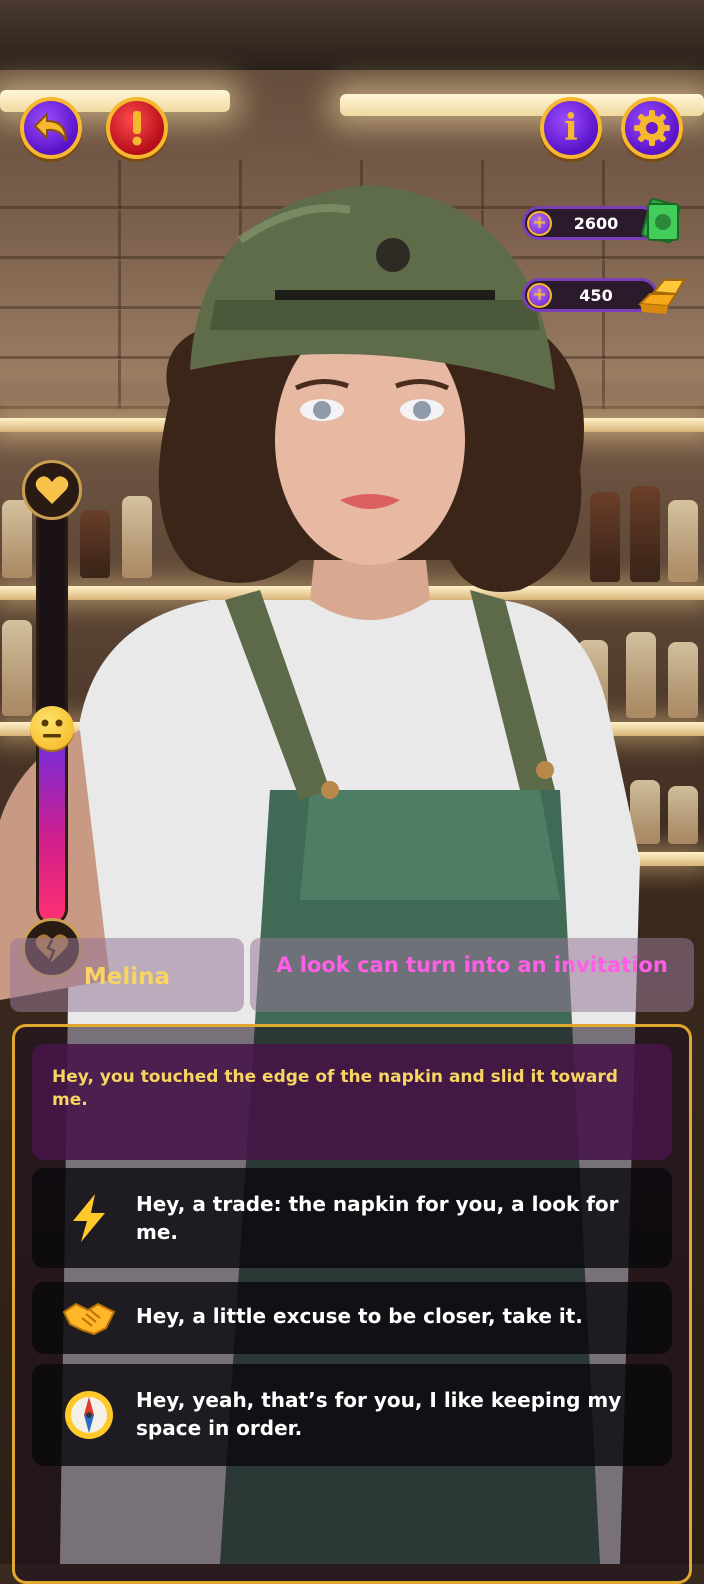  I want to click on cash-counter: + 2600, so click(590, 223).